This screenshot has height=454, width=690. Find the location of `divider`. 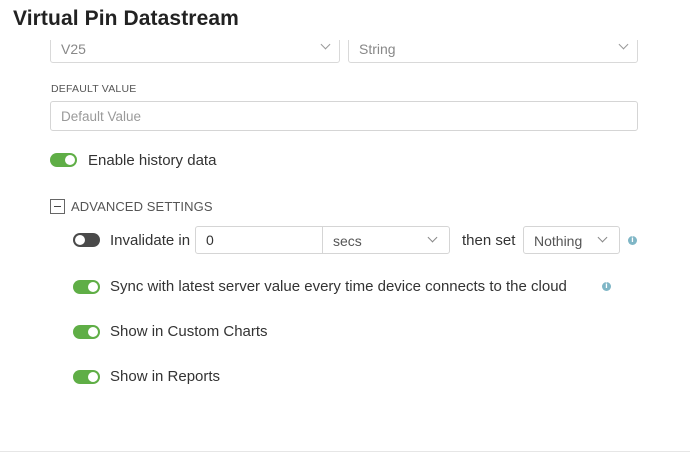

divider is located at coordinates (345, 451).